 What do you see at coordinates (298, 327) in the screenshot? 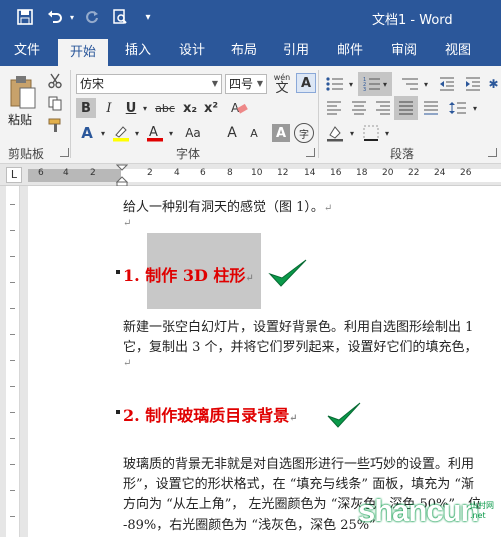
I see `para-1-line-1: 新建一张空白幻灯片，设置好背景色。利用自选图形绘制出 1` at bounding box center [298, 327].